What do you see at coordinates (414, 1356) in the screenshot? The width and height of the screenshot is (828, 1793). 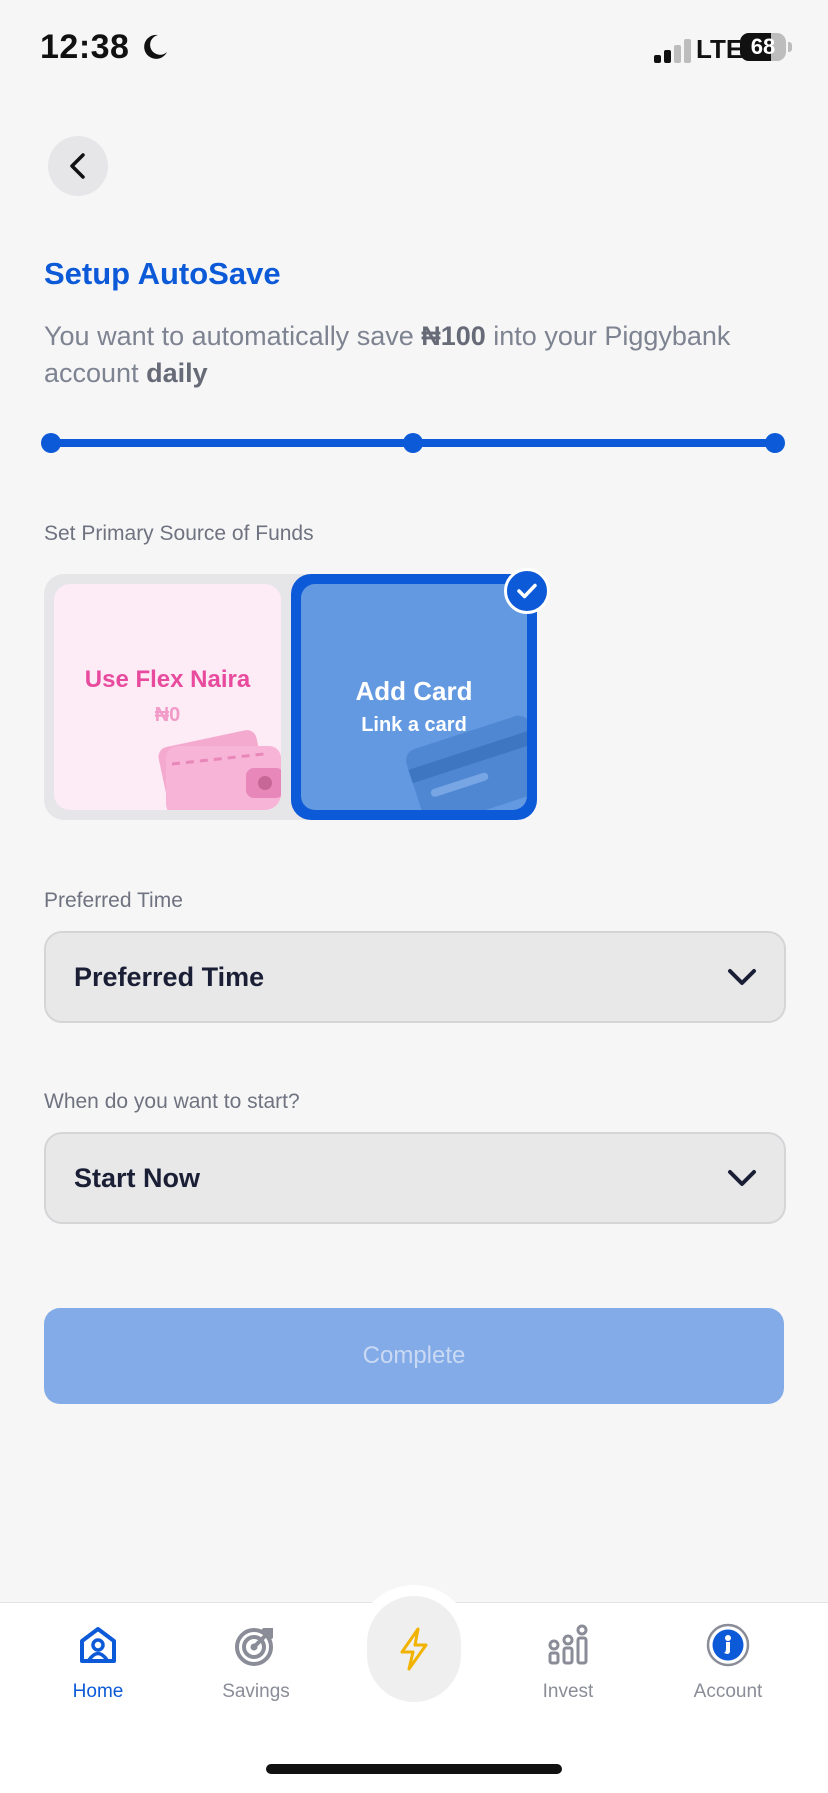 I see `complete-button: Complete` at bounding box center [414, 1356].